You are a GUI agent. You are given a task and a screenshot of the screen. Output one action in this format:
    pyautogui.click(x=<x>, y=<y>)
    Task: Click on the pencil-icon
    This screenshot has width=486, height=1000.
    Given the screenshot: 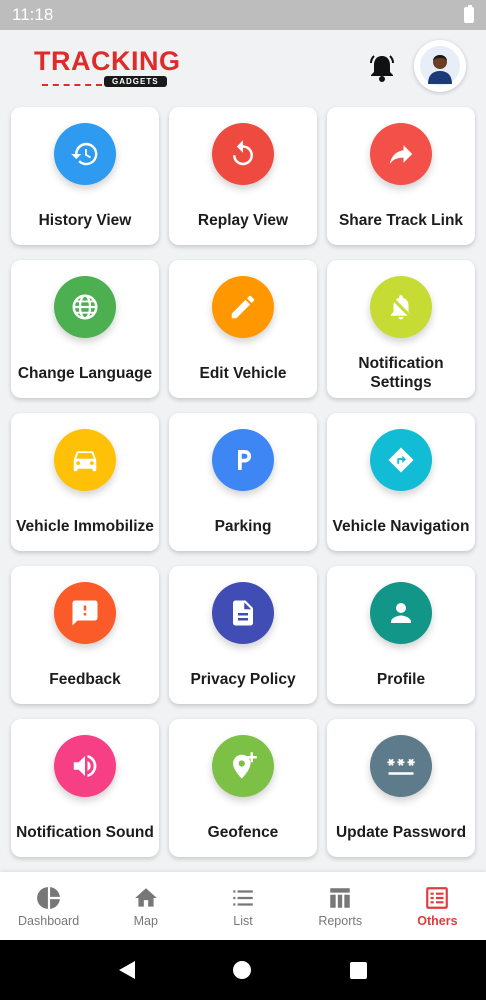 What is the action you would take?
    pyautogui.click(x=243, y=307)
    